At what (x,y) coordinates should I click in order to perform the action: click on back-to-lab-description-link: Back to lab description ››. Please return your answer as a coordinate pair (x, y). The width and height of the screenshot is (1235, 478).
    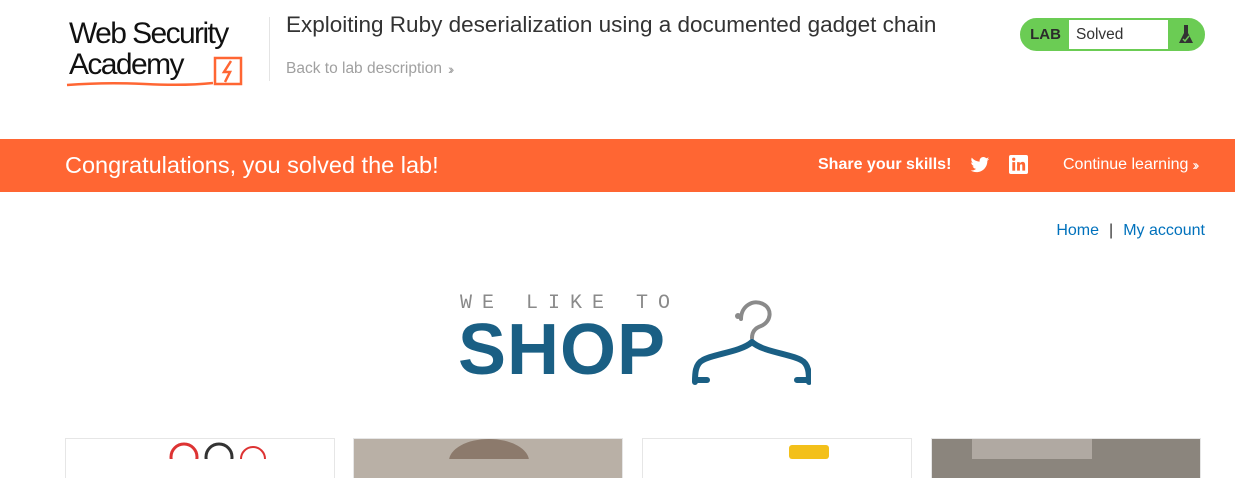
    Looking at the image, I should click on (370, 69).